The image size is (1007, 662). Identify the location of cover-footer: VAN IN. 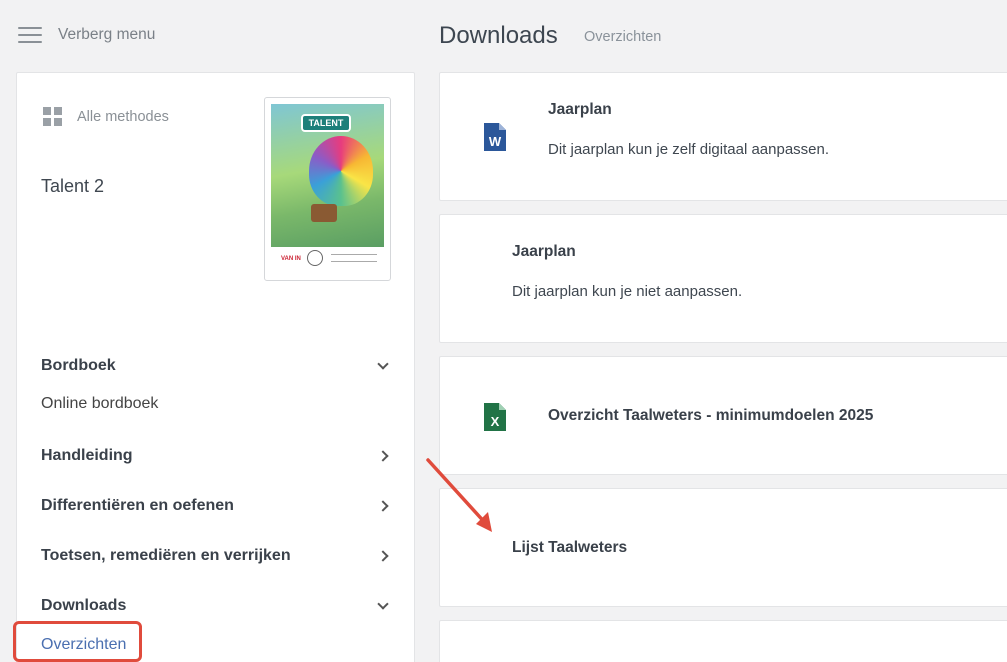
(327, 260).